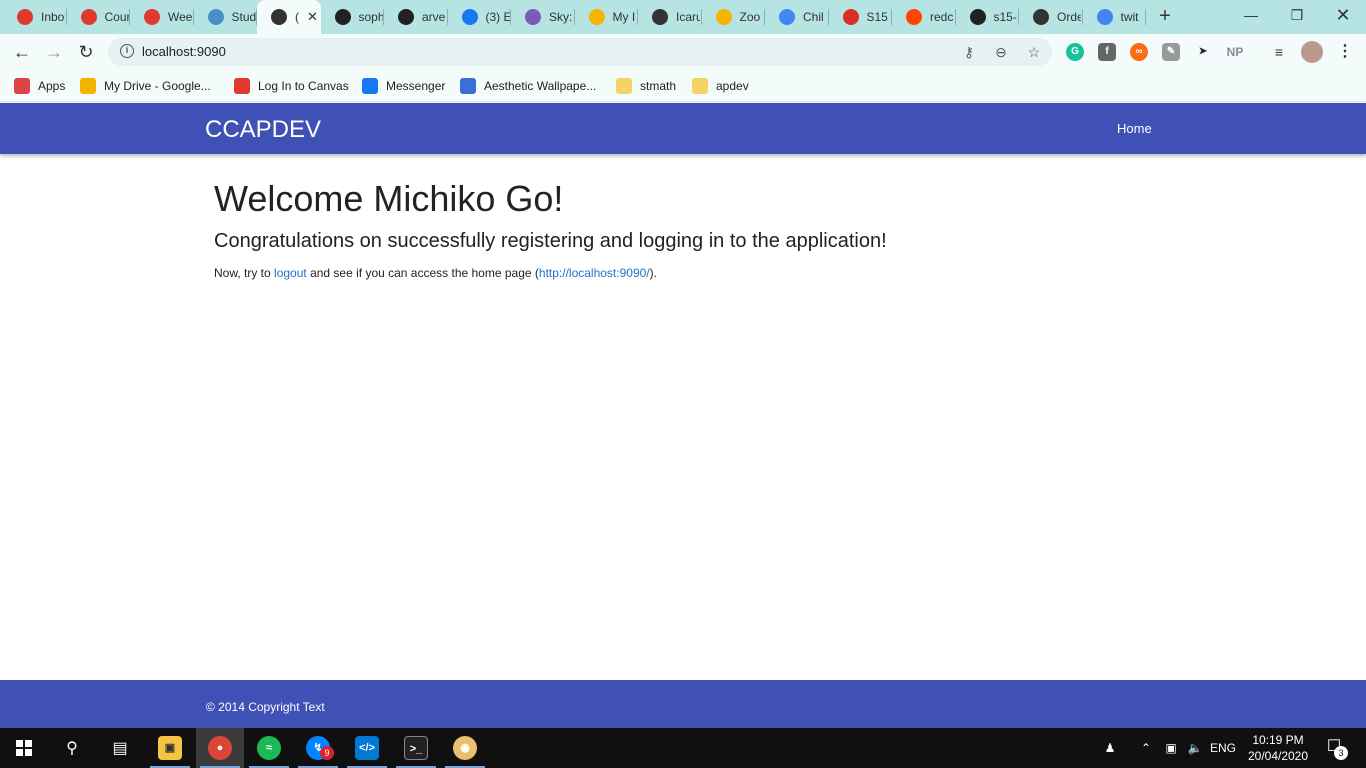 The image size is (1366, 768). I want to click on vscode-button: </>, so click(367, 748).